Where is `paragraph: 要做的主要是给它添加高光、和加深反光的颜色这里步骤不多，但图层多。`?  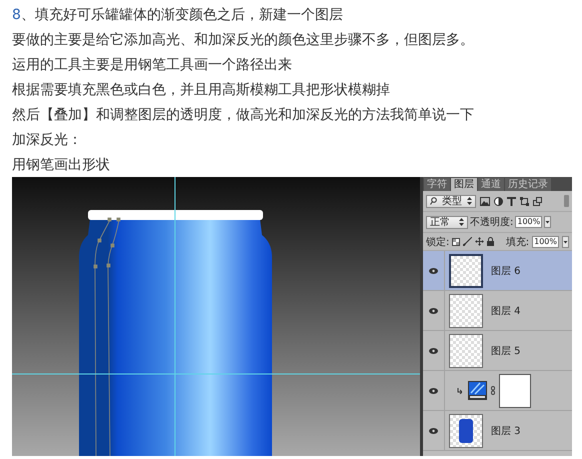
paragraph: 要做的主要是给它添加高光、和加深反光的颜色这里步骤不多，但图层多。 is located at coordinates (243, 40).